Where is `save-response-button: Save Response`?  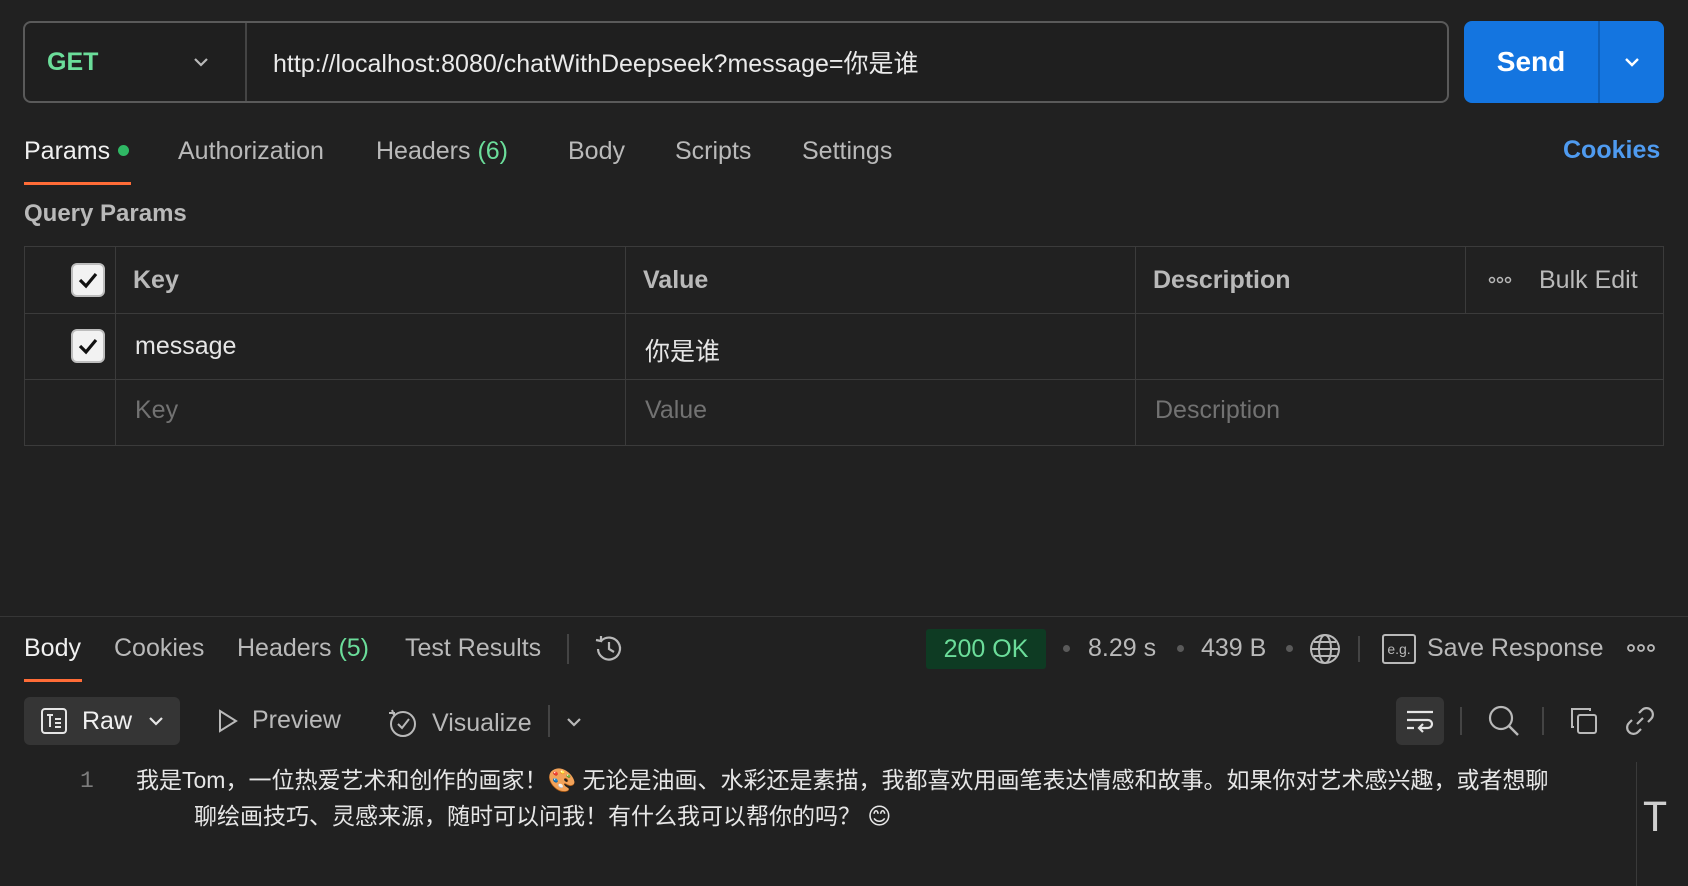 save-response-button: Save Response is located at coordinates (1515, 648).